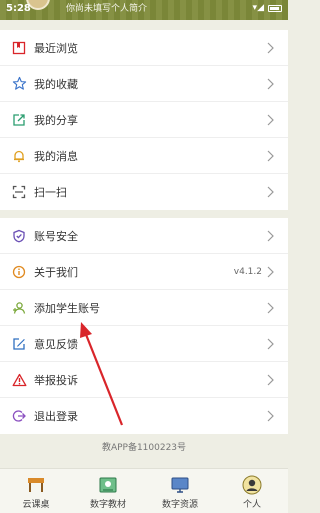  I want to click on logout-icon, so click(19, 416).